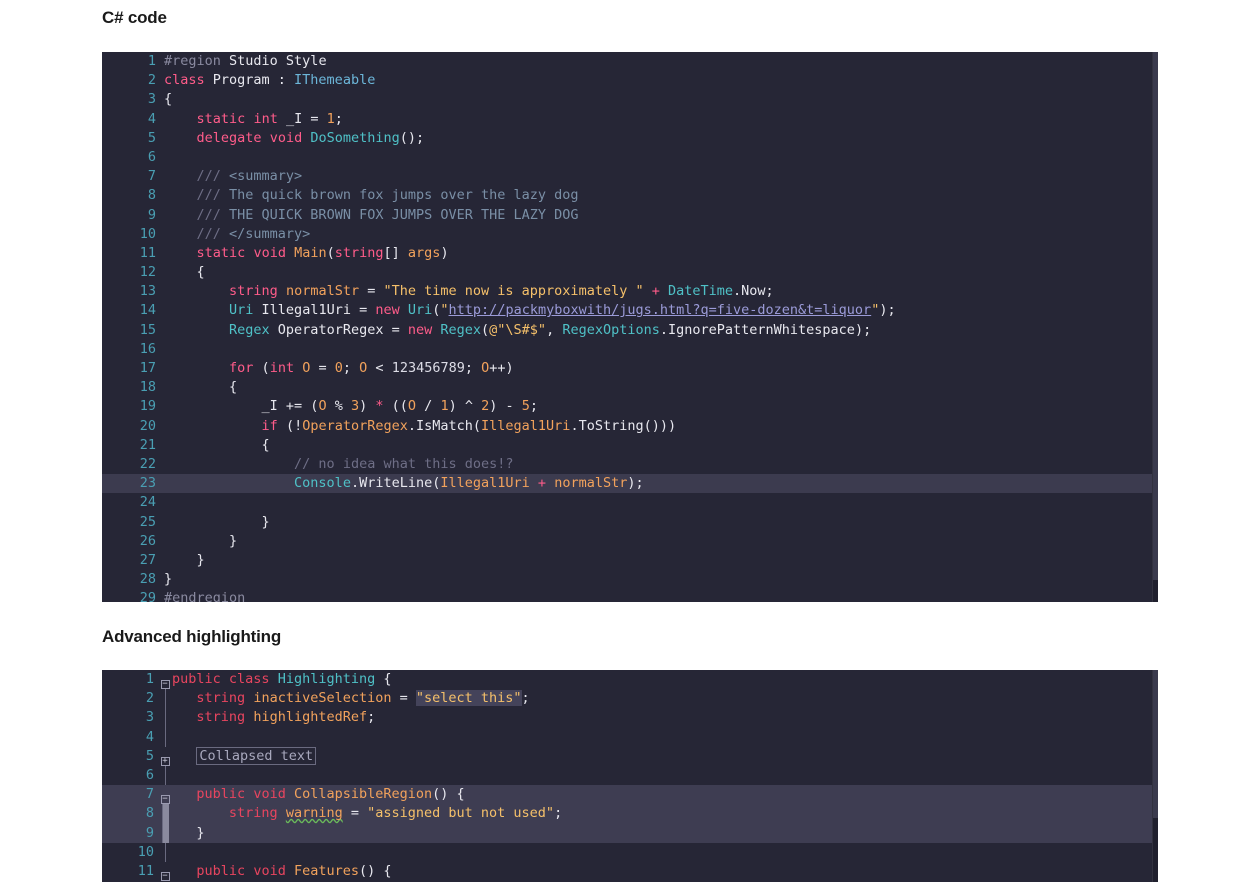  I want to click on code-line: 10 /// </summary>, so click(630, 234).